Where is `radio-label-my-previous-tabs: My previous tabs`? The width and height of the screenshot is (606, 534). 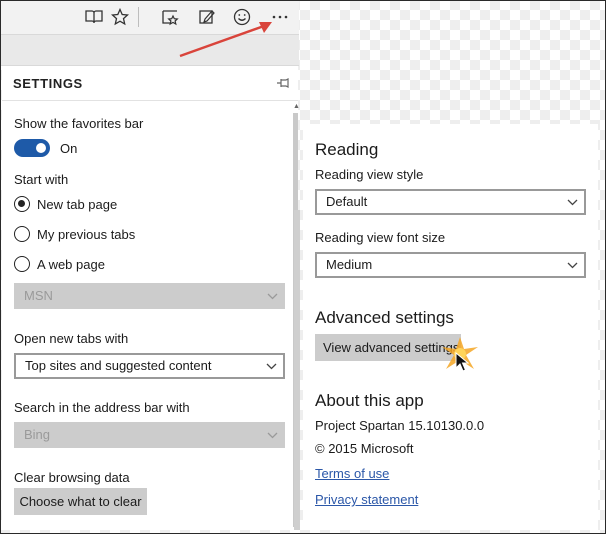
radio-label-my-previous-tabs: My previous tabs is located at coordinates (86, 234).